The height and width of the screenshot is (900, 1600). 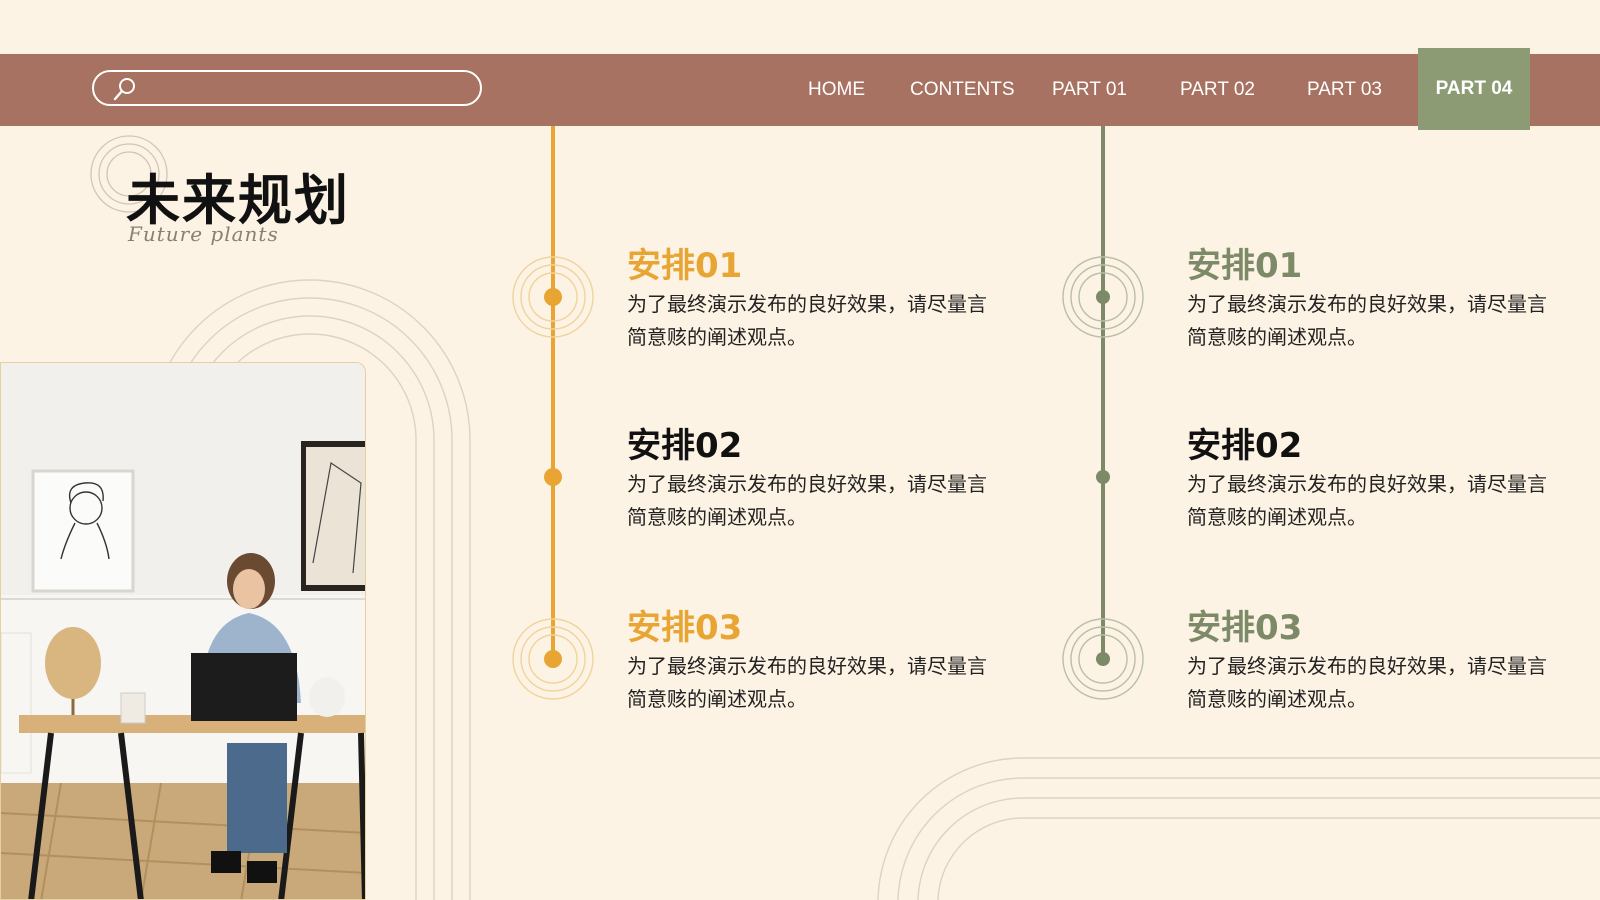 I want to click on right-item-1-desc: 为了最终演示发布的良好效果，请尽量言简意赅的阐述观点。, so click(x=1367, y=320).